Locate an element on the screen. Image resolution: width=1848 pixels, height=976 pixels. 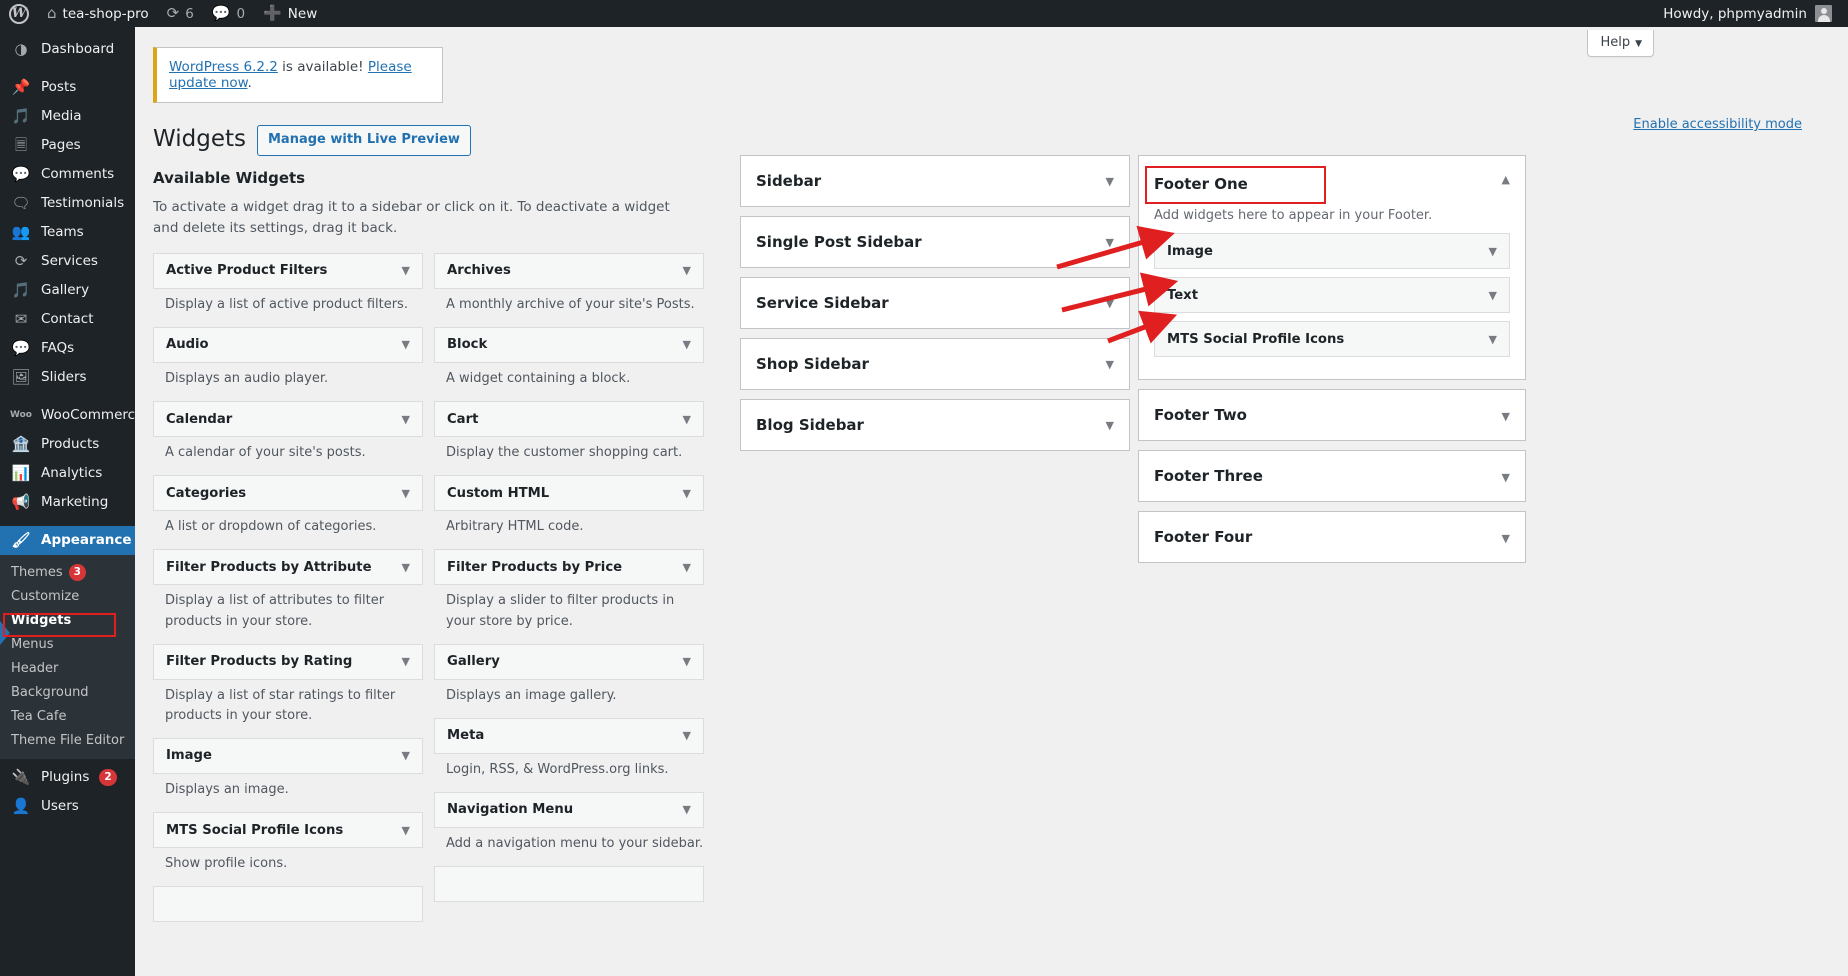
sidebar-item-products: 🏦 Products is located at coordinates (67, 444).